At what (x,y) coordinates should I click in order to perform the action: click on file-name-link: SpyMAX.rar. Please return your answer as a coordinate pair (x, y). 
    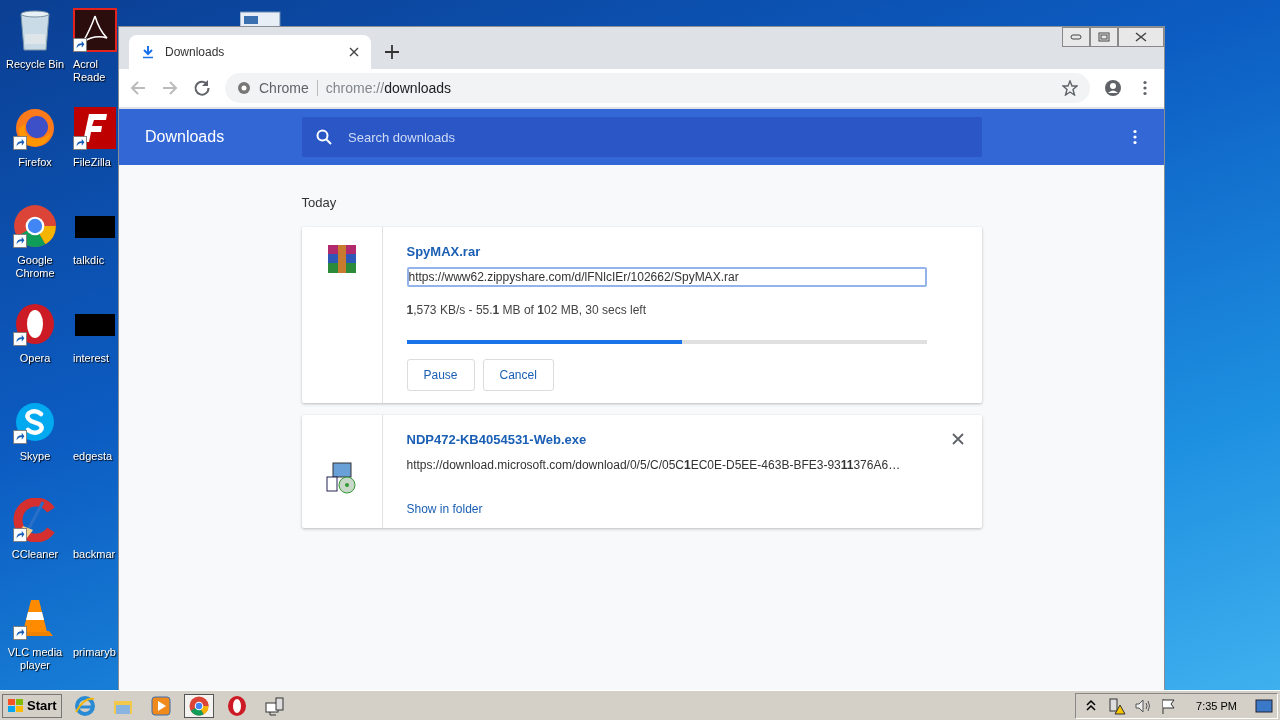
    Looking at the image, I should click on (443, 251).